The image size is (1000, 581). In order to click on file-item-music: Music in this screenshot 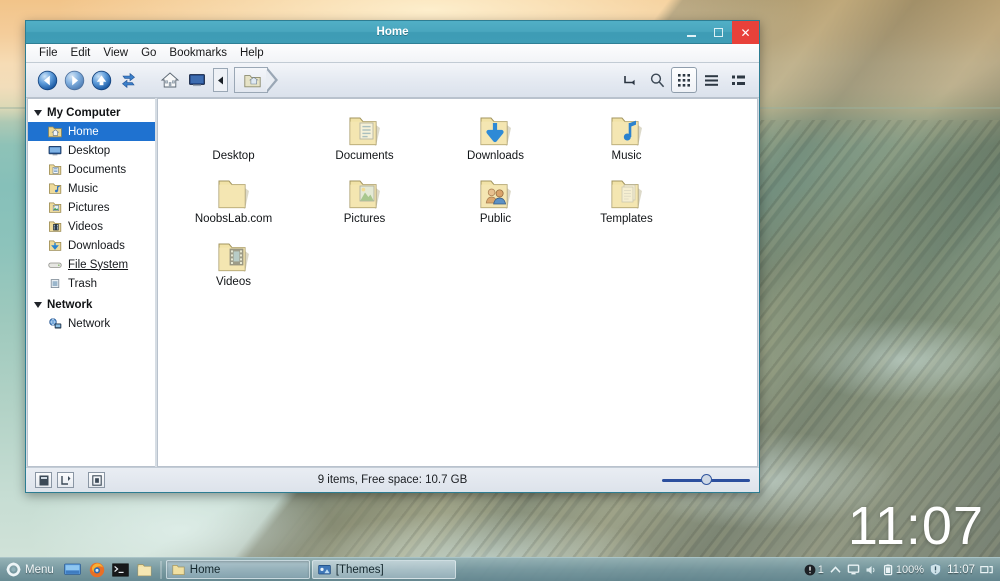, I will do `click(626, 136)`.